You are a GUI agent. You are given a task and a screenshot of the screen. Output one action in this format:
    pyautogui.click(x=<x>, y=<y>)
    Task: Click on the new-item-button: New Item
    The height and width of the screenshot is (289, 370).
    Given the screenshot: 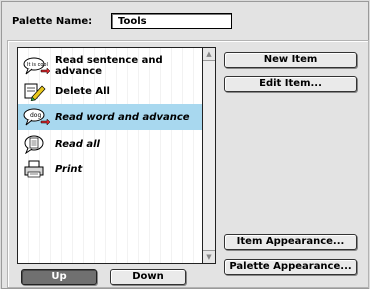 What is the action you would take?
    pyautogui.click(x=290, y=60)
    